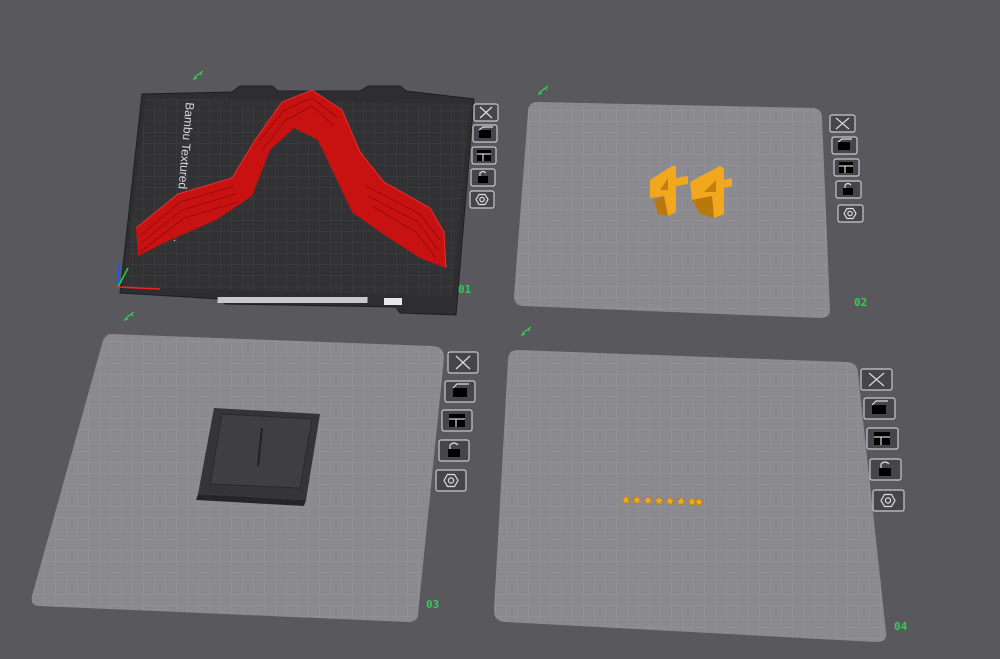  What do you see at coordinates (690, 201) in the screenshot?
I see `plate-02: 02` at bounding box center [690, 201].